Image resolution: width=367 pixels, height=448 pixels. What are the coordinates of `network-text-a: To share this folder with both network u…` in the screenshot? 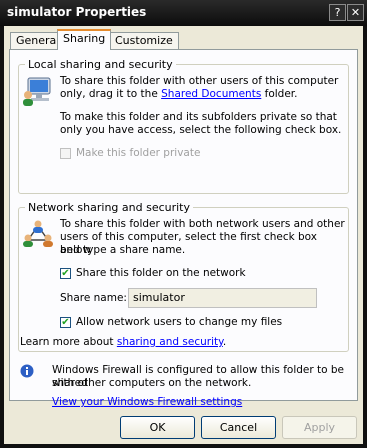 It's located at (202, 224).